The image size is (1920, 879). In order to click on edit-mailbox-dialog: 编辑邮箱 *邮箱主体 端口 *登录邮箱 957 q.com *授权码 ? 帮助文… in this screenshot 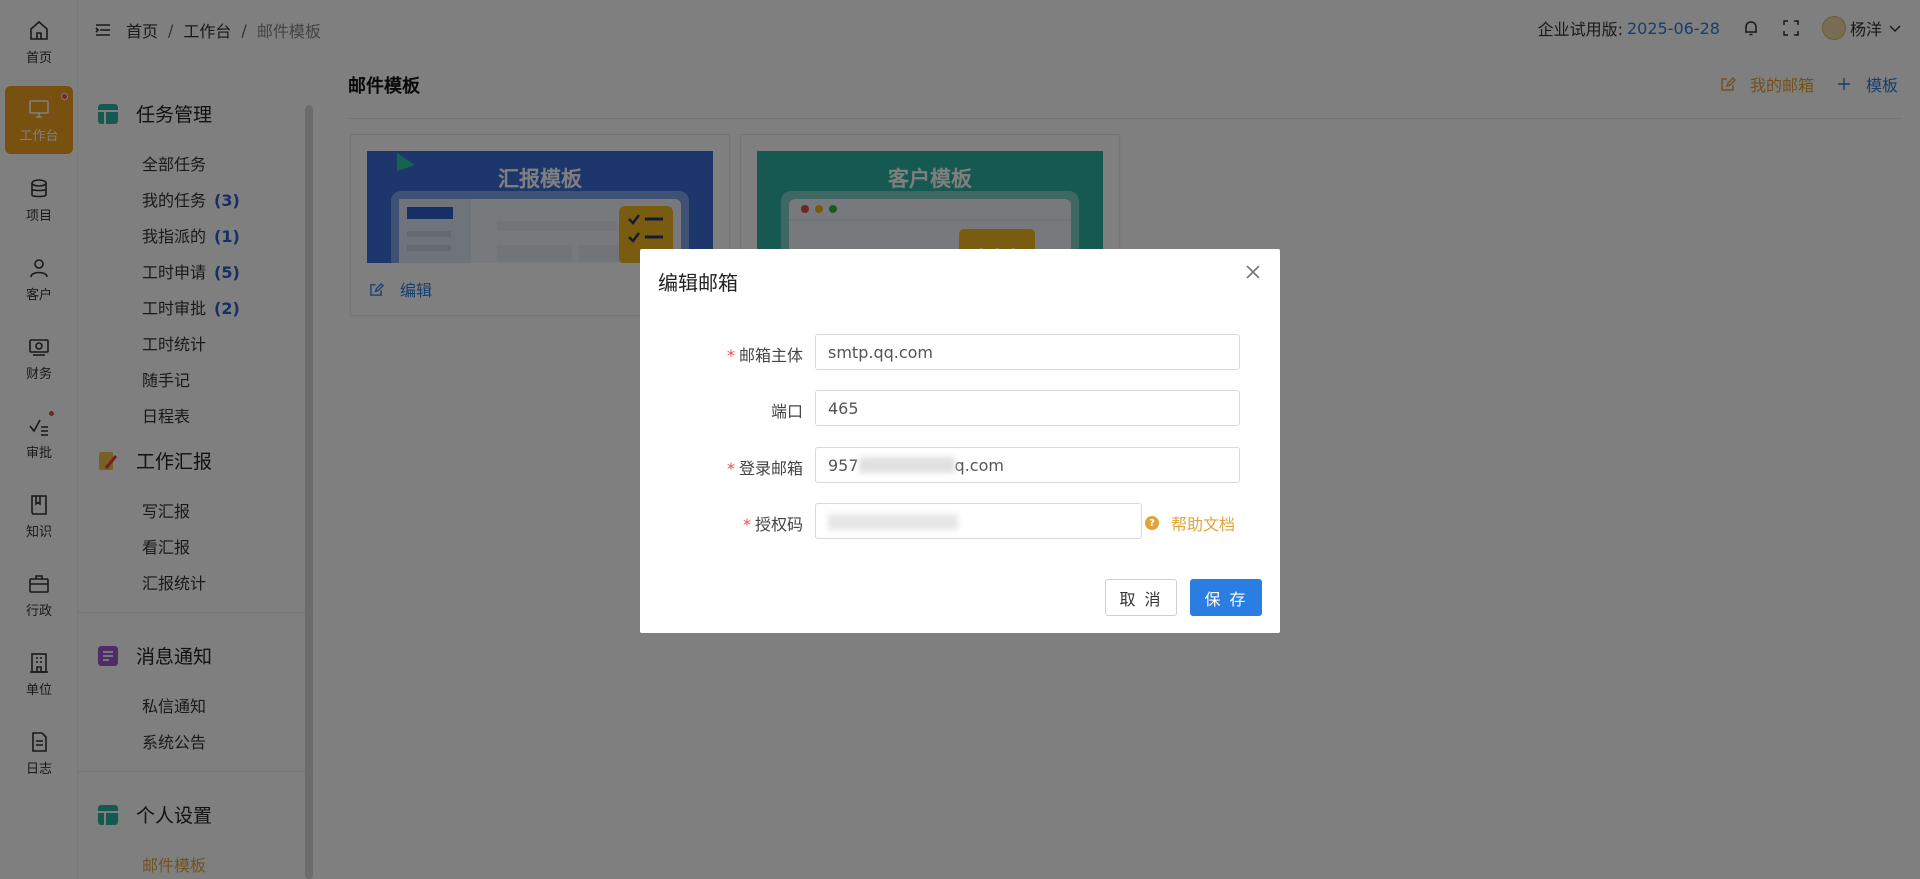, I will do `click(960, 441)`.